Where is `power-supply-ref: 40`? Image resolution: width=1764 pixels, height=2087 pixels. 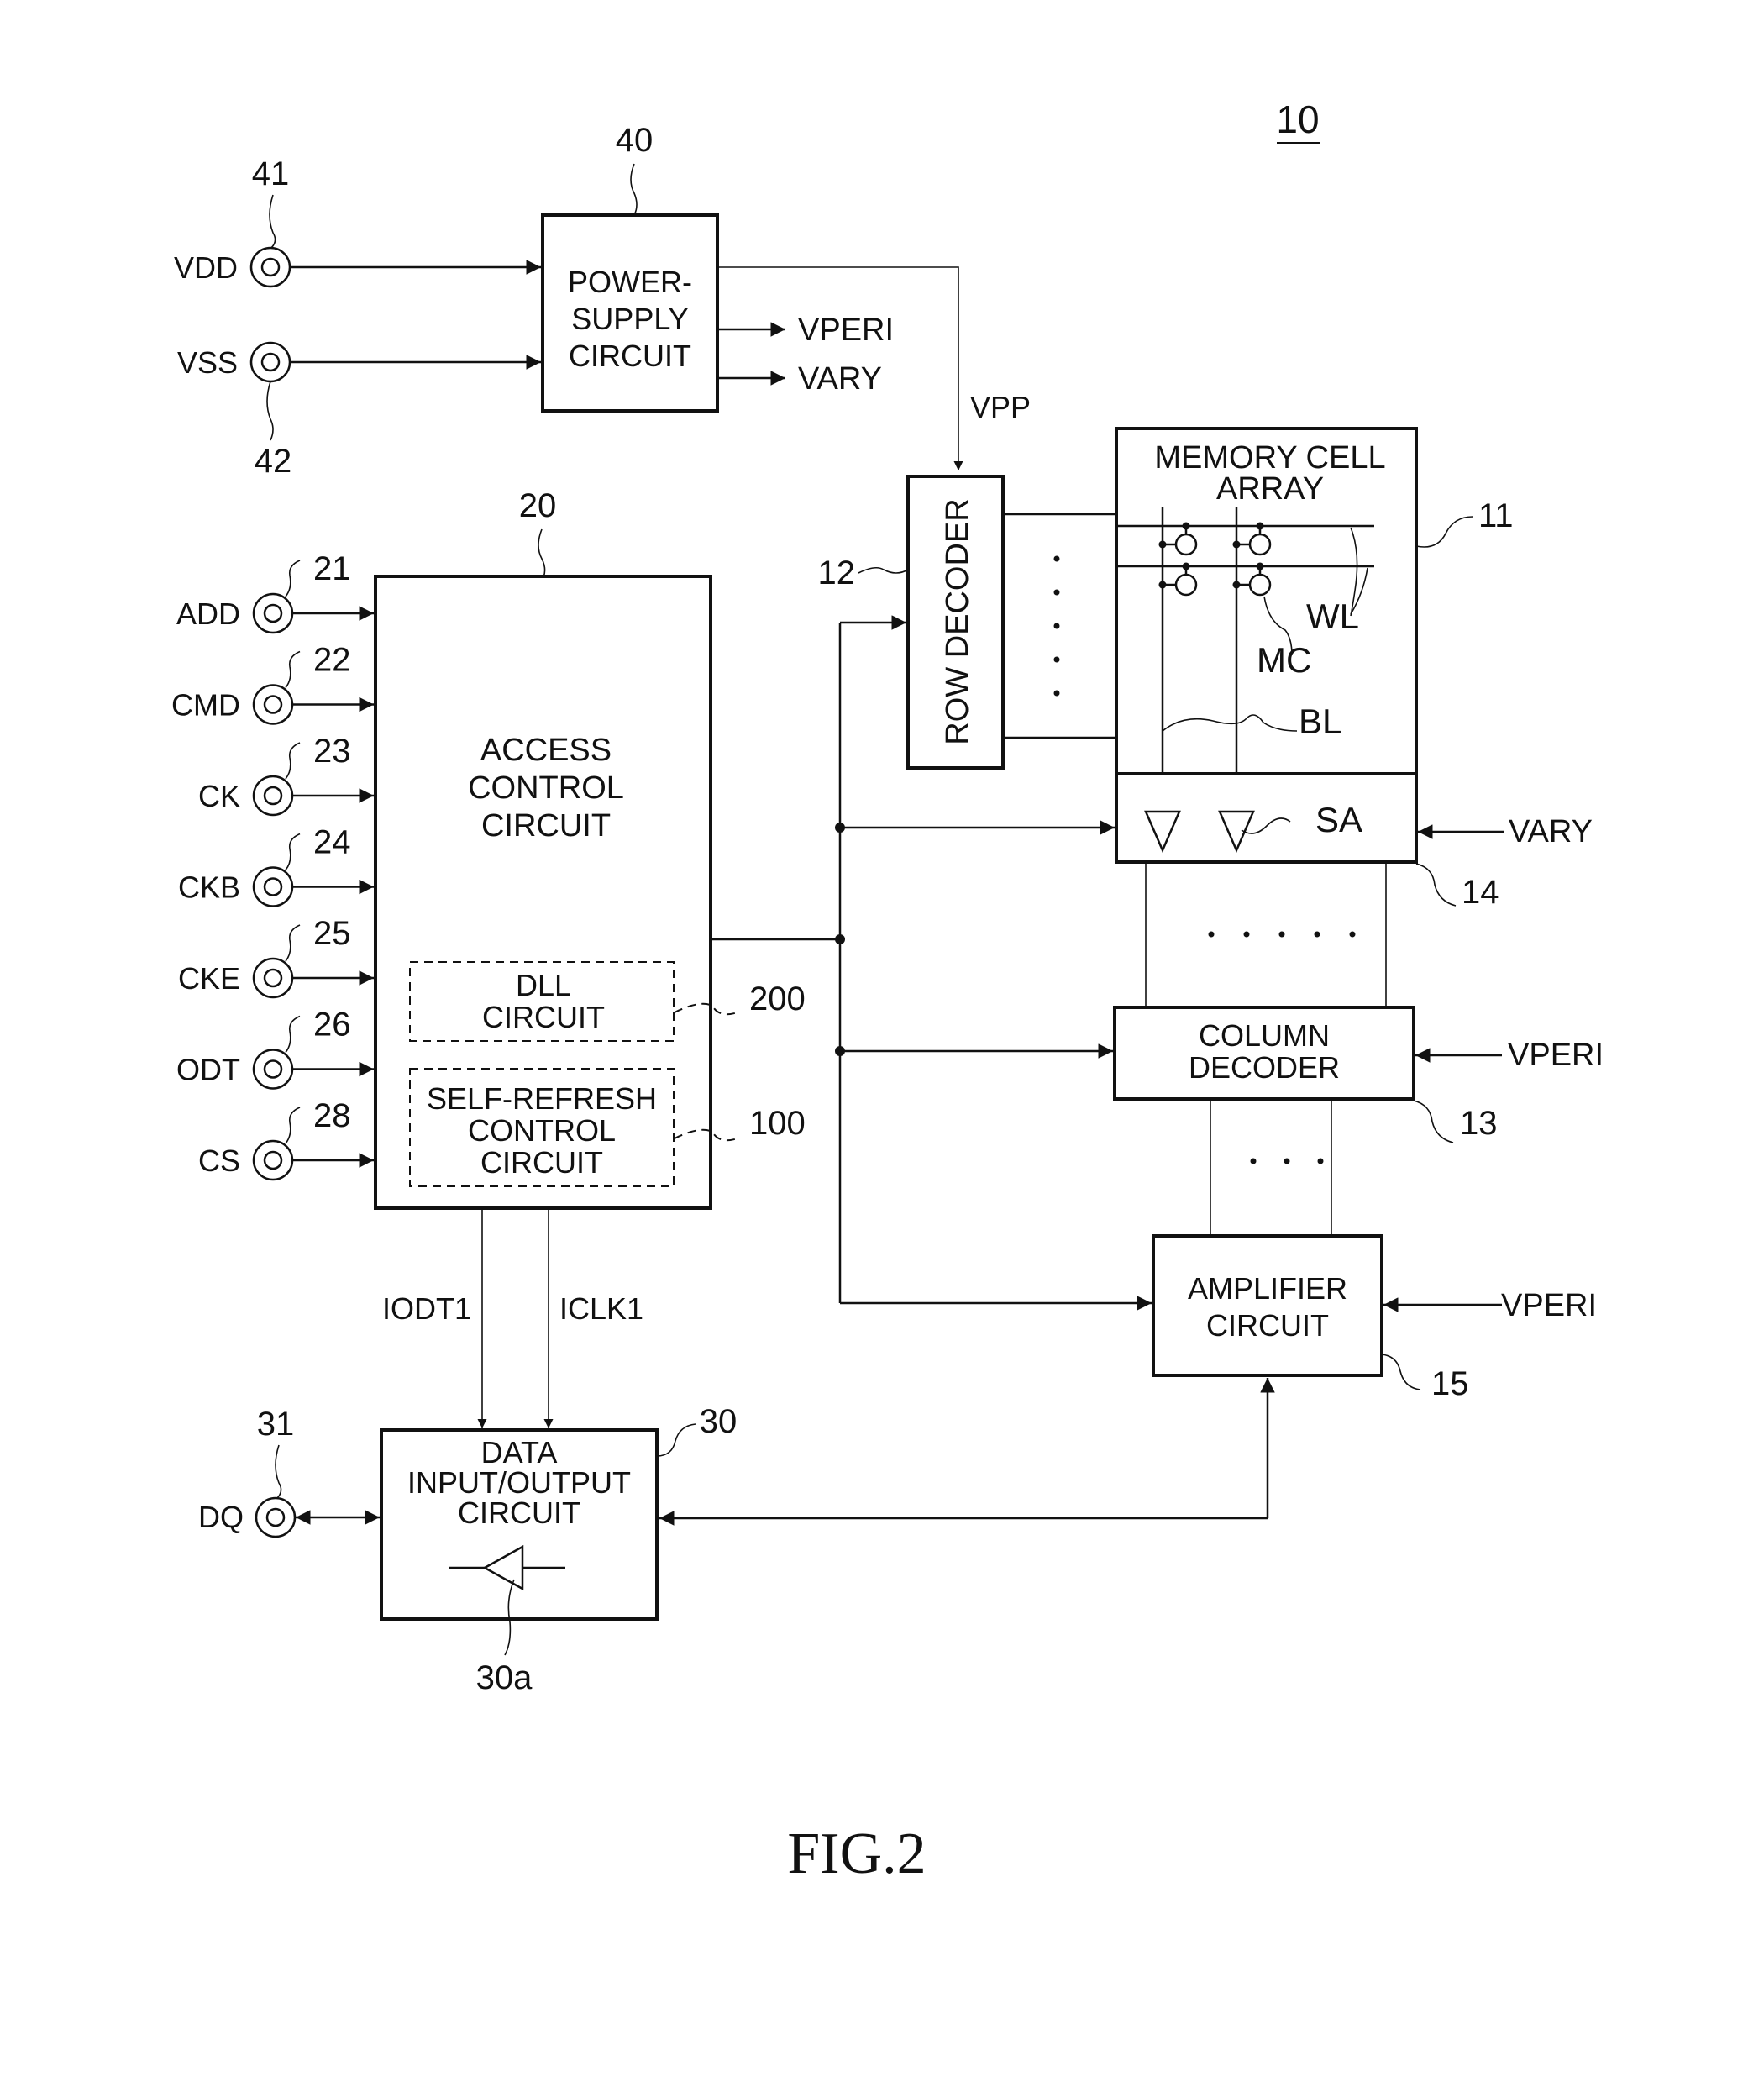 power-supply-ref: 40 is located at coordinates (635, 140).